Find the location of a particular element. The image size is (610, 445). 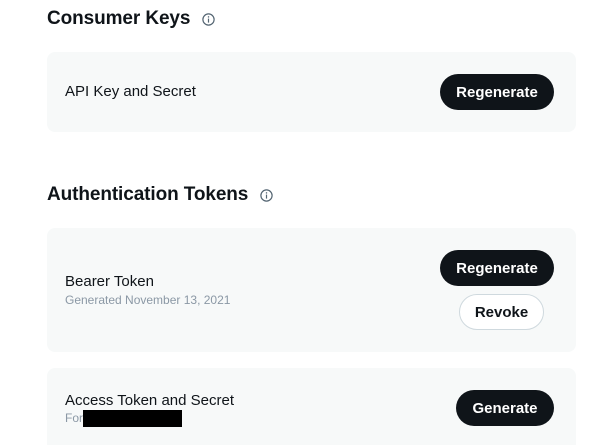

redacted-username is located at coordinates (132, 418).